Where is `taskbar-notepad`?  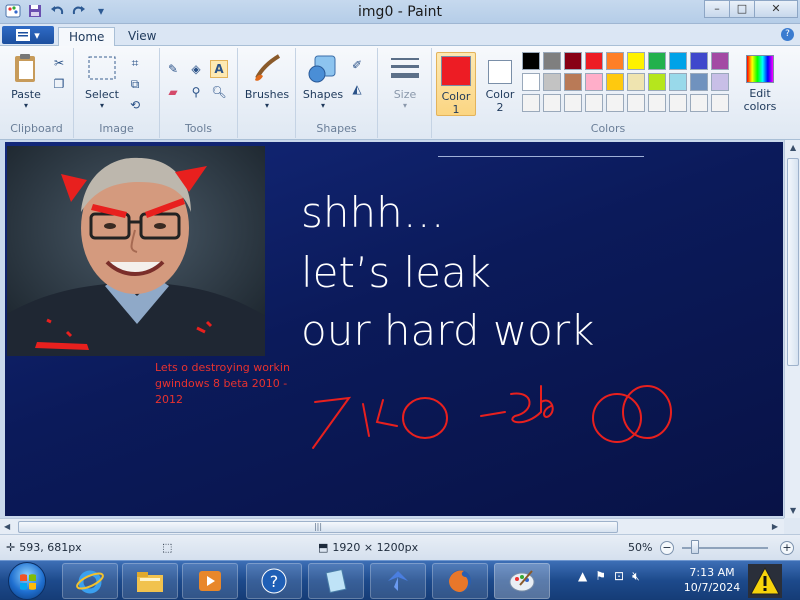 taskbar-notepad is located at coordinates (336, 581).